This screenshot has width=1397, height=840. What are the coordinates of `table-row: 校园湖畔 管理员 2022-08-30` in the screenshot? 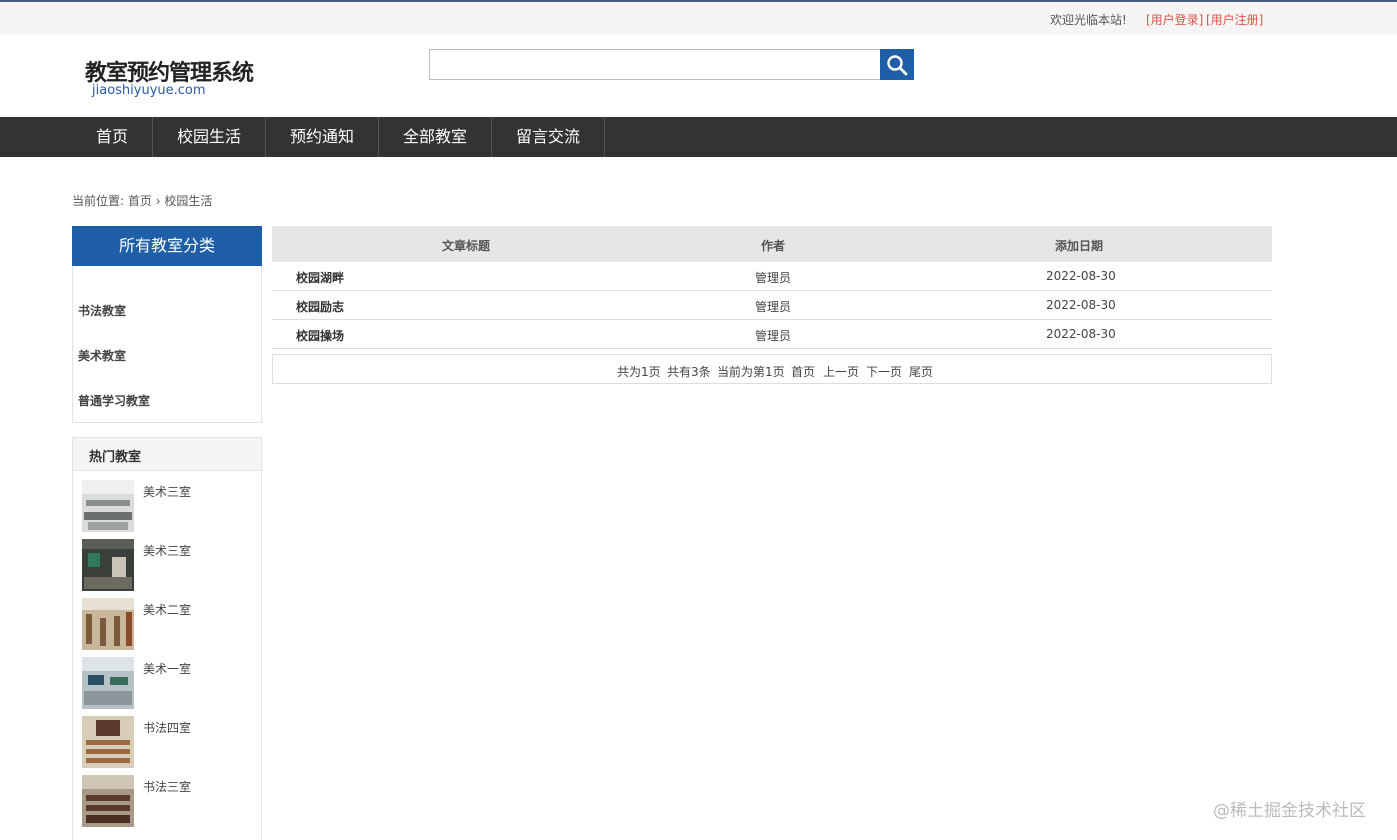 It's located at (772, 276).